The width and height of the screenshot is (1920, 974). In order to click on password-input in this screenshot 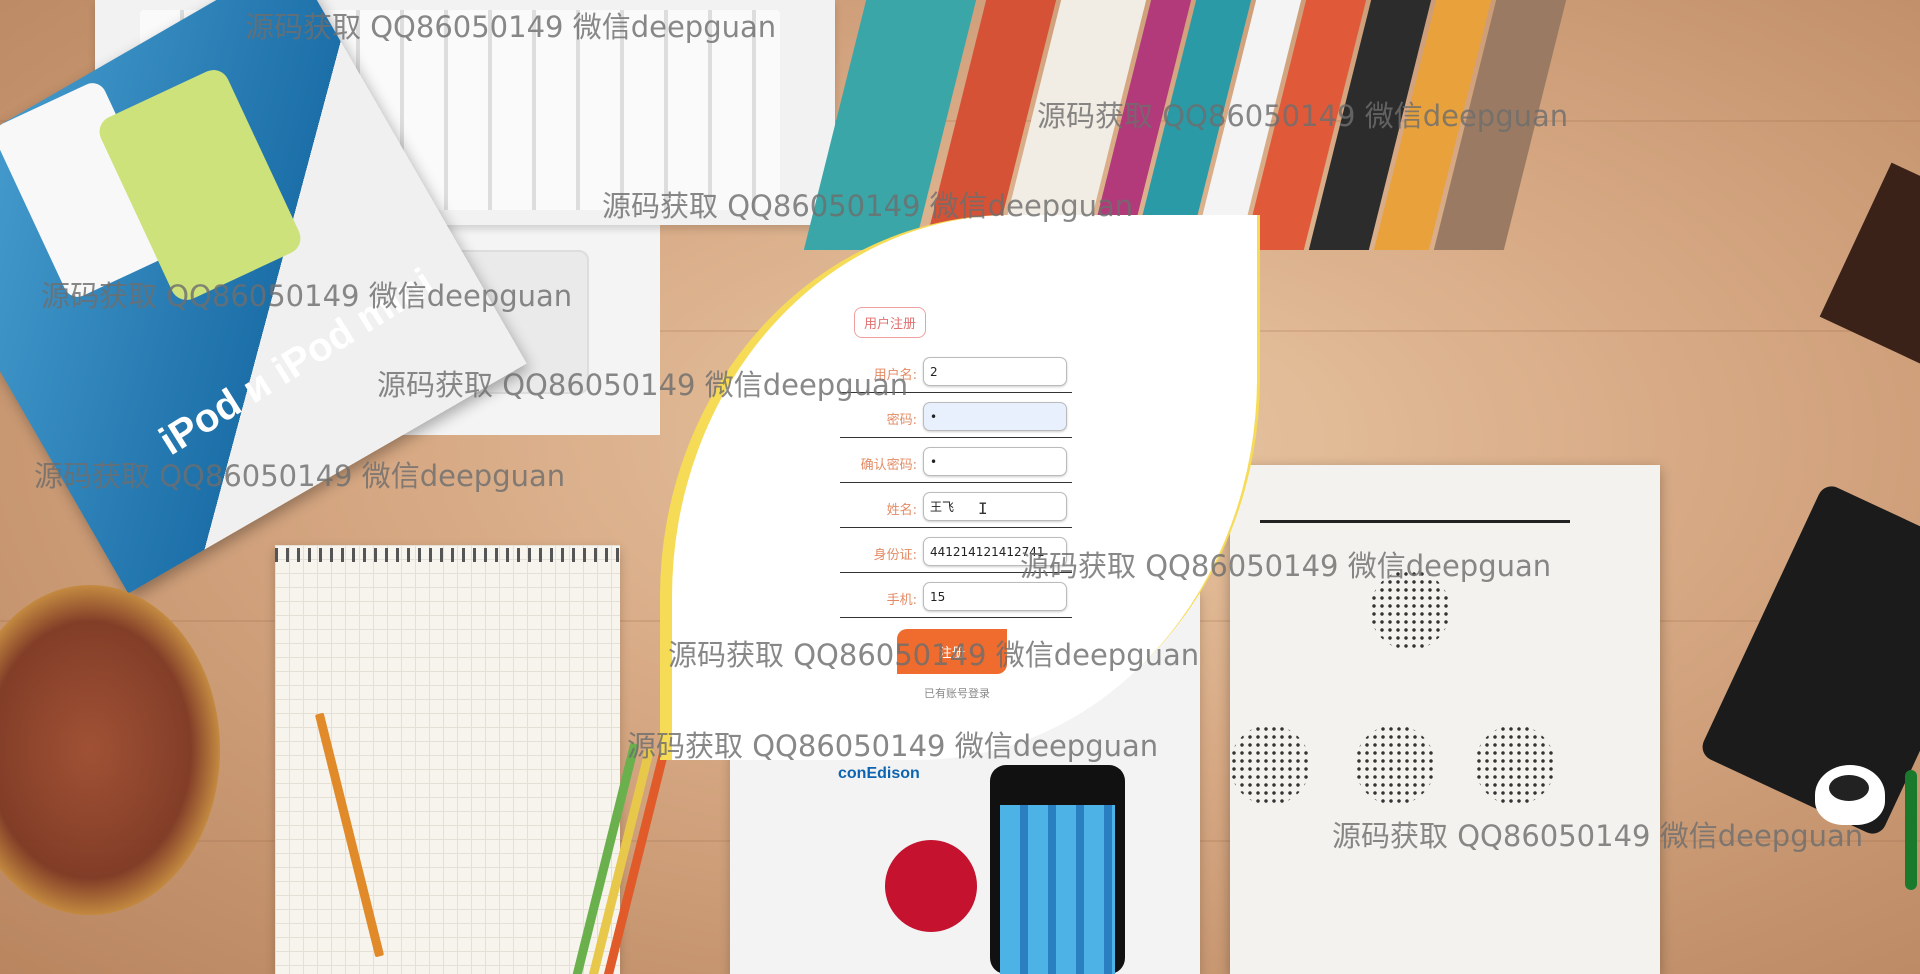, I will do `click(995, 416)`.